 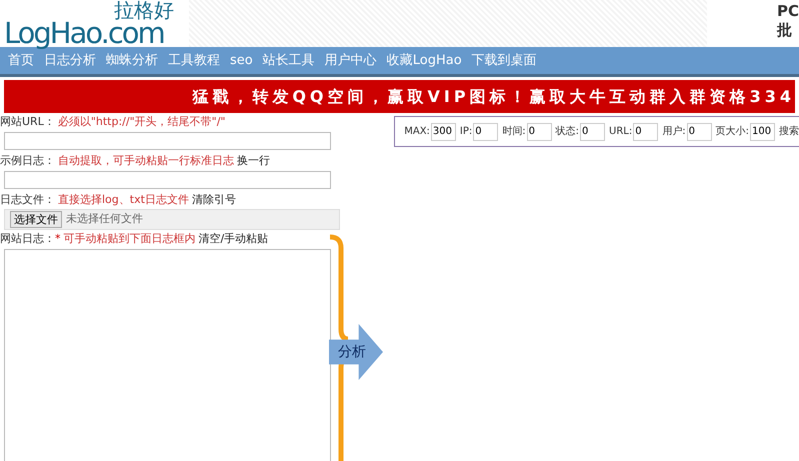 What do you see at coordinates (233, 239) in the screenshot?
I see `action-link: 清空/手动粘贴` at bounding box center [233, 239].